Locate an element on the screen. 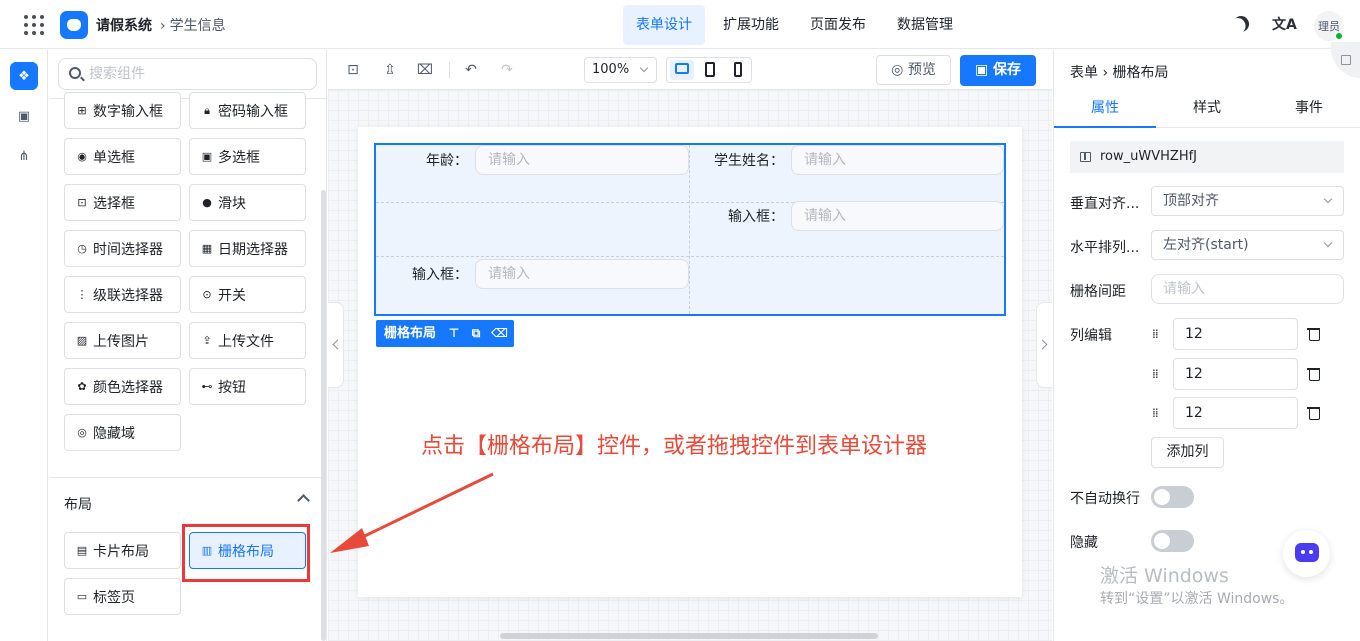 The height and width of the screenshot is (641, 1360). main-tabs: 表单设计 扩展功能 页面发布 数据管理 is located at coordinates (797, 25).